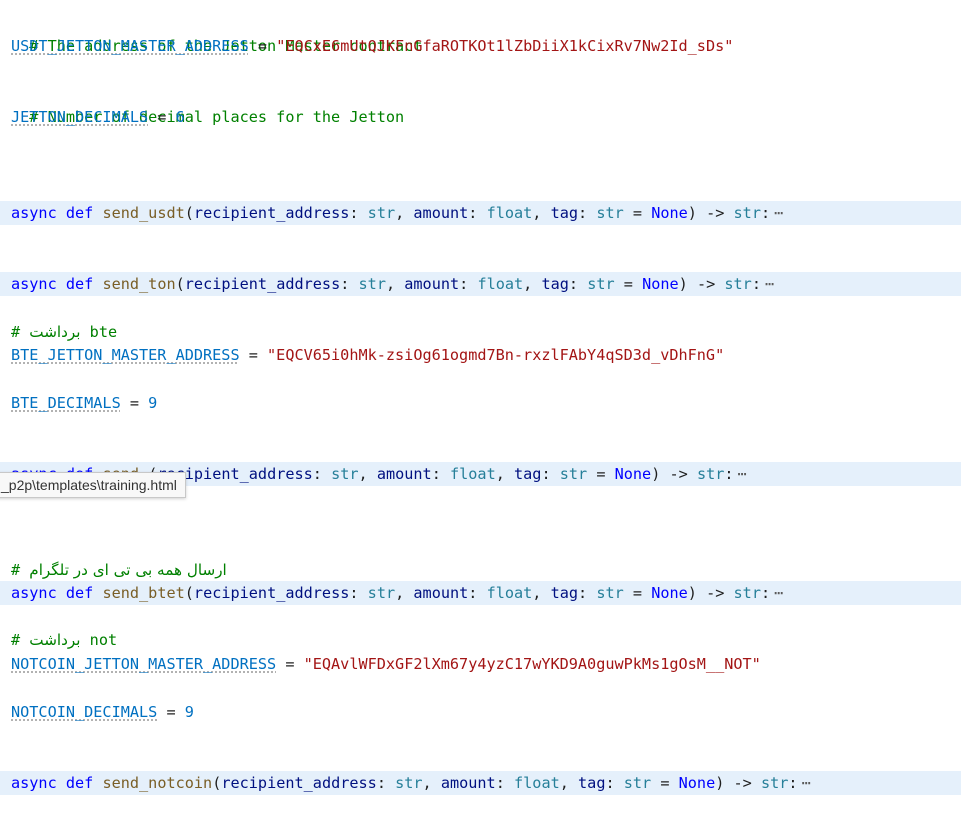 The height and width of the screenshot is (836, 976). What do you see at coordinates (144, 664) in the screenshot?
I see `variable-name: NOTCOIN_JETTON_MASTER_ADDRESS` at bounding box center [144, 664].